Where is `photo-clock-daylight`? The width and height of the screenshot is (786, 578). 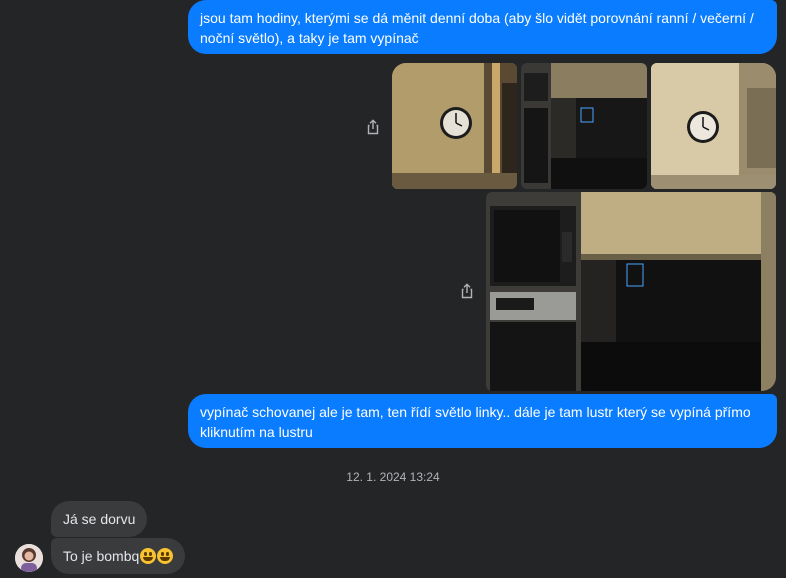
photo-clock-daylight is located at coordinates (713, 126).